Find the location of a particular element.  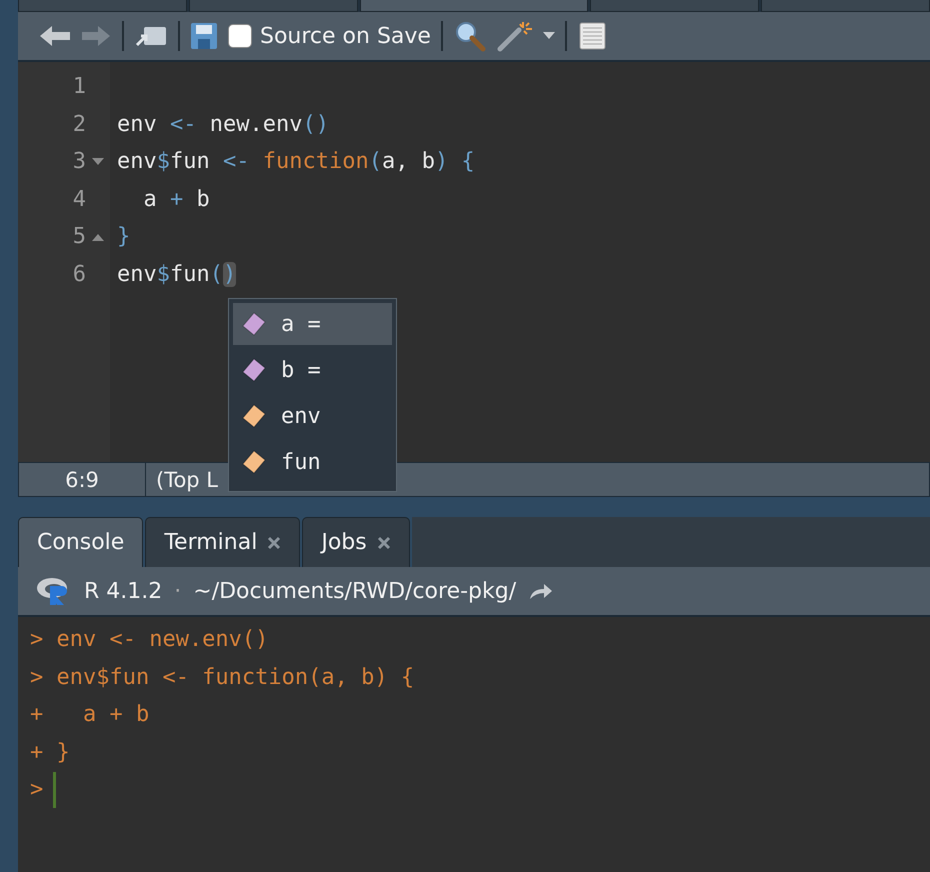

console-tab: Terminal is located at coordinates (222, 542).